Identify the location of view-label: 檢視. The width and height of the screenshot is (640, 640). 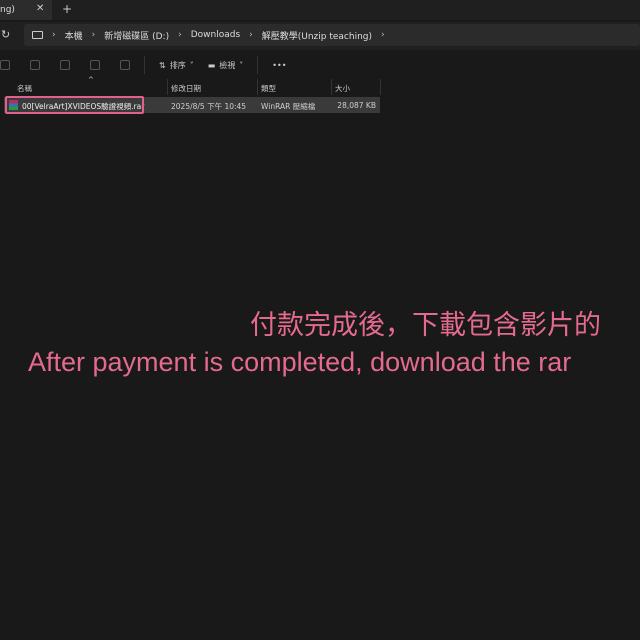
(227, 65).